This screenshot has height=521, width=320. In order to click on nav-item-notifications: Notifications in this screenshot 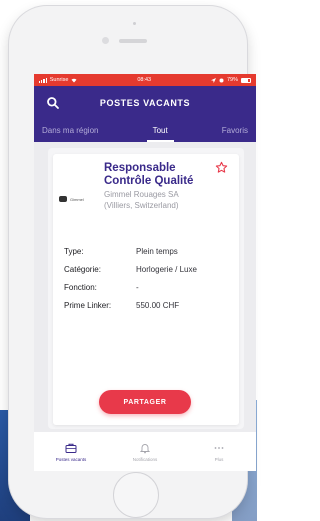, I will do `click(145, 452)`.